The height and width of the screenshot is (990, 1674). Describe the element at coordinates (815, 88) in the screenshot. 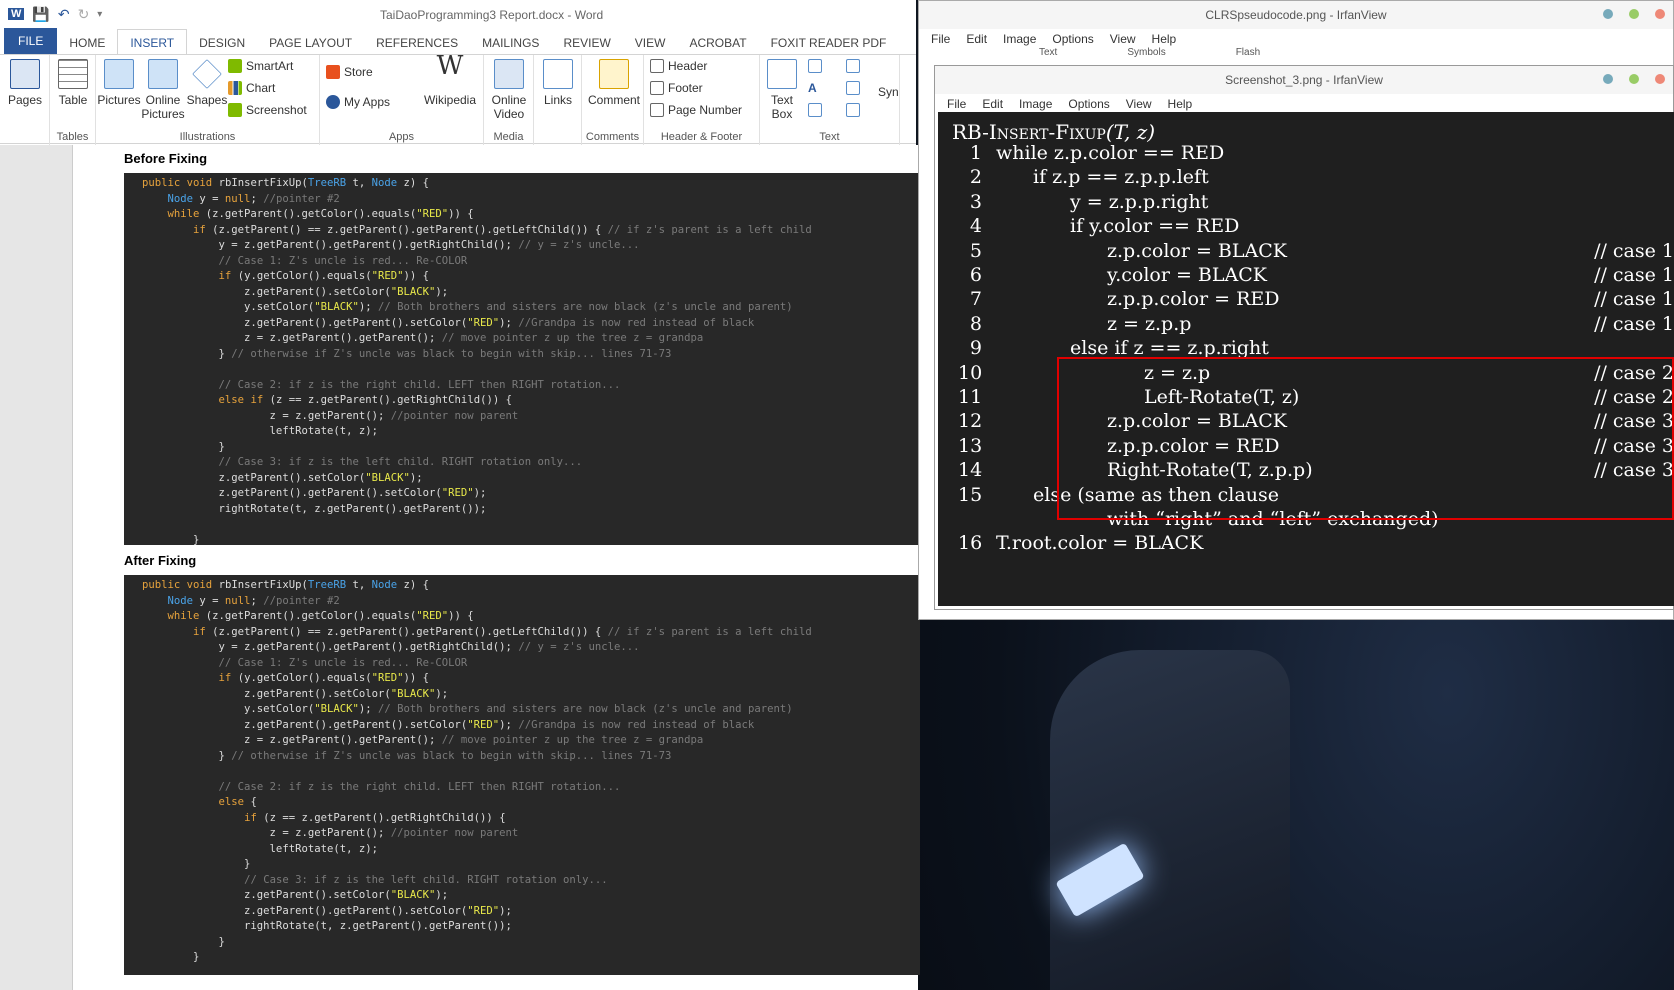

I see `wordart-button: A` at that location.